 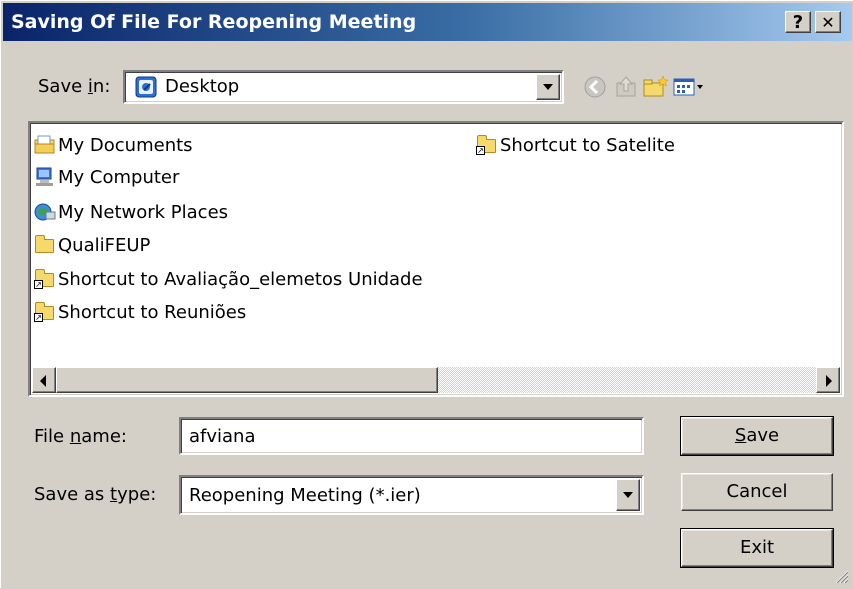 What do you see at coordinates (626, 87) in the screenshot?
I see `up-folder-icon` at bounding box center [626, 87].